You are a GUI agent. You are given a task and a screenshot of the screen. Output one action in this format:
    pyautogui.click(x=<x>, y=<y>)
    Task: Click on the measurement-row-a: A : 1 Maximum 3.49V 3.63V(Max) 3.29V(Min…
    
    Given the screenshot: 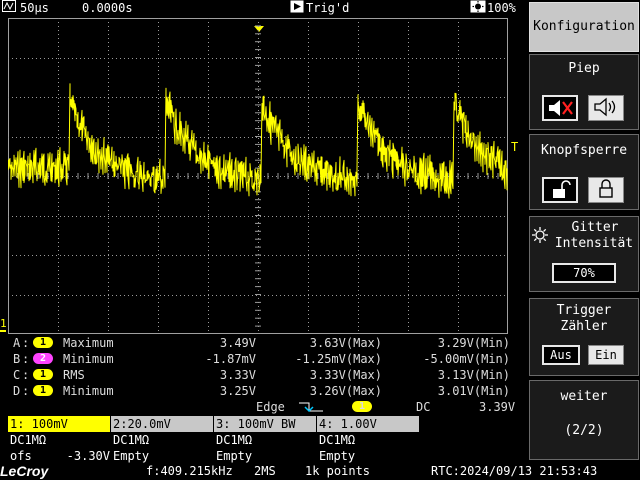 What is the action you would take?
    pyautogui.click(x=264, y=343)
    